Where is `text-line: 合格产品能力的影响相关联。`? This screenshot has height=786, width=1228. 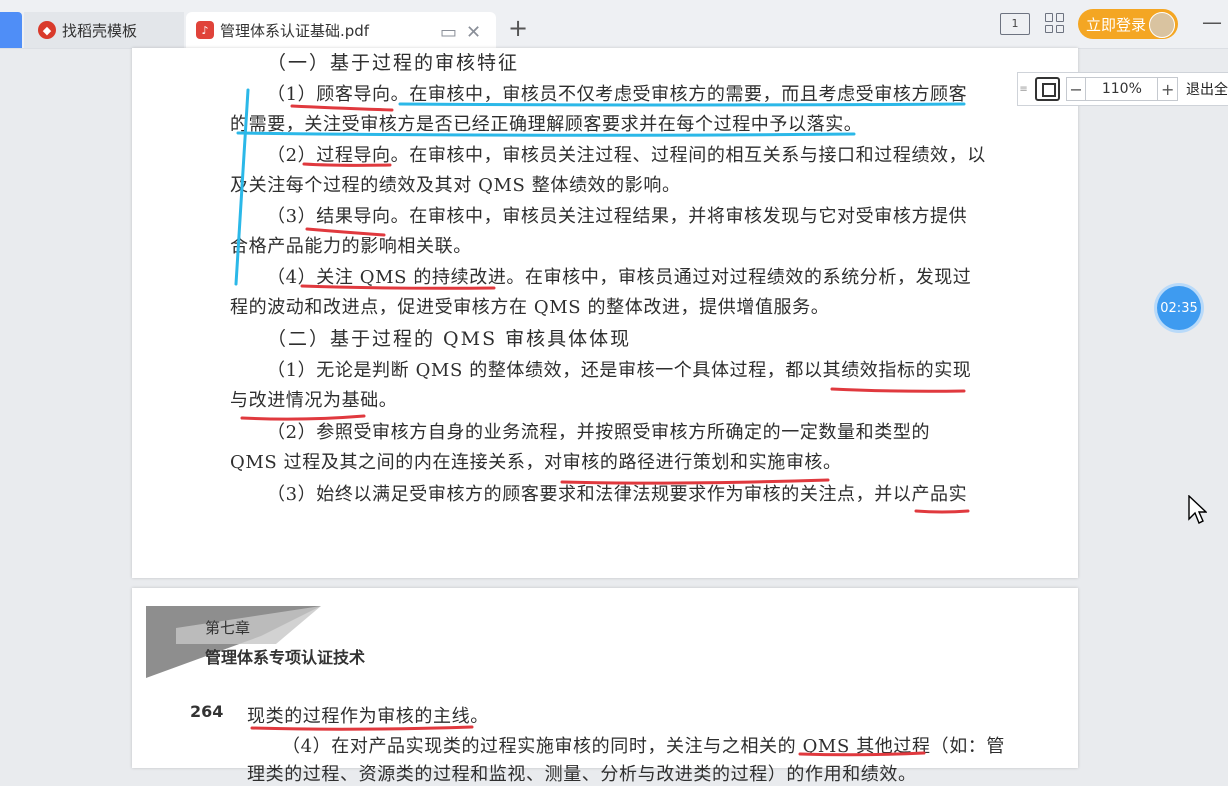
text-line: 合格产品能力的影响相关联。 is located at coordinates (351, 246).